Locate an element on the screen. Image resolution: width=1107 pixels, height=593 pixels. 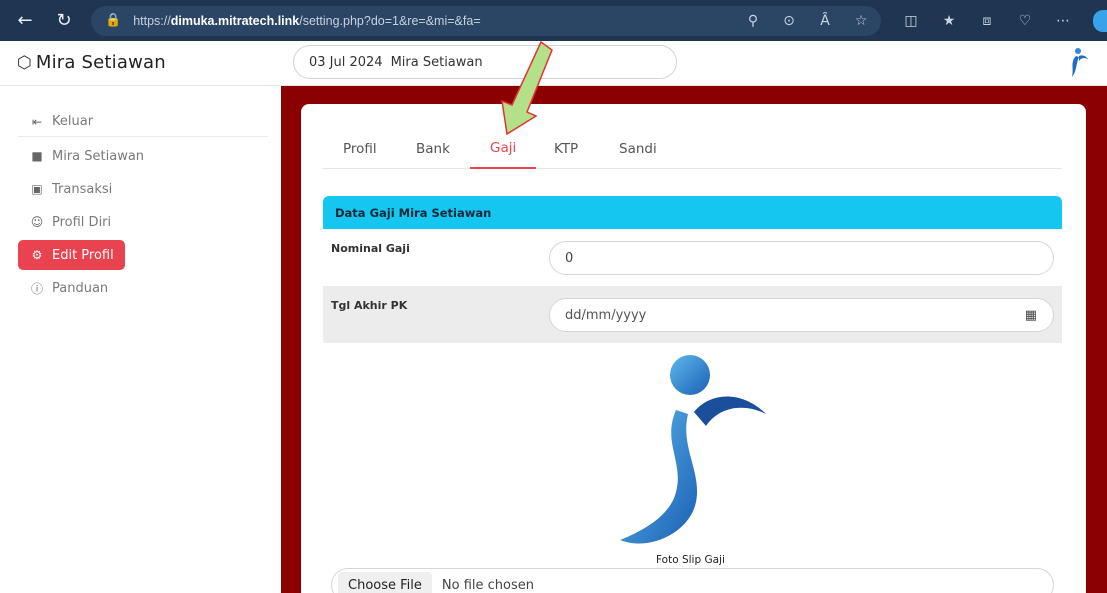
form-row-tgl-akhir-pk: Tgl Akhir PK dd/mm/yyyy ▦ is located at coordinates (692, 314).